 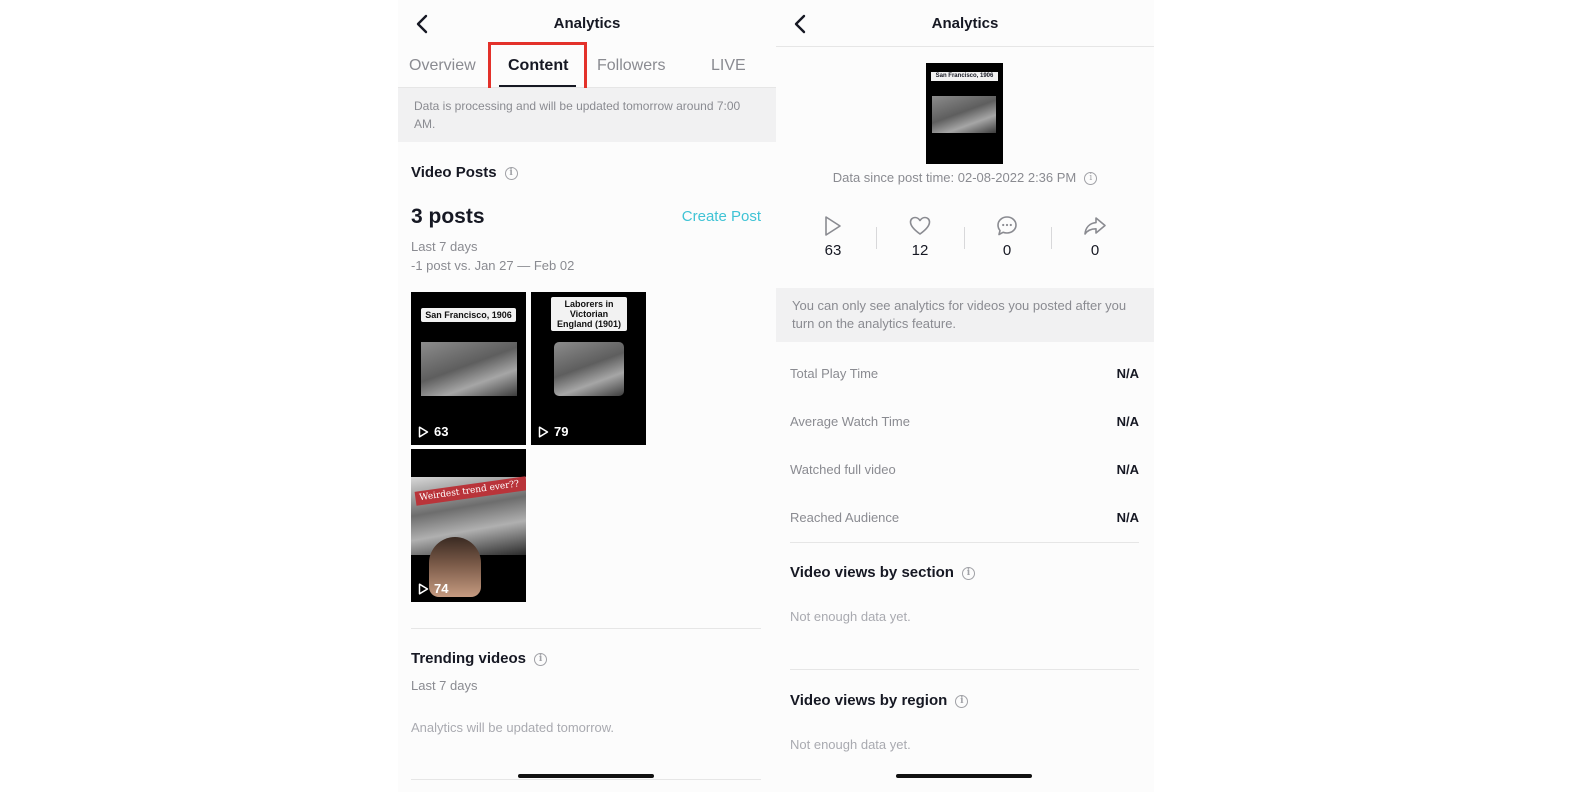 I want to click on post-thumbnail: San Francisco, 1906, so click(x=964, y=113).